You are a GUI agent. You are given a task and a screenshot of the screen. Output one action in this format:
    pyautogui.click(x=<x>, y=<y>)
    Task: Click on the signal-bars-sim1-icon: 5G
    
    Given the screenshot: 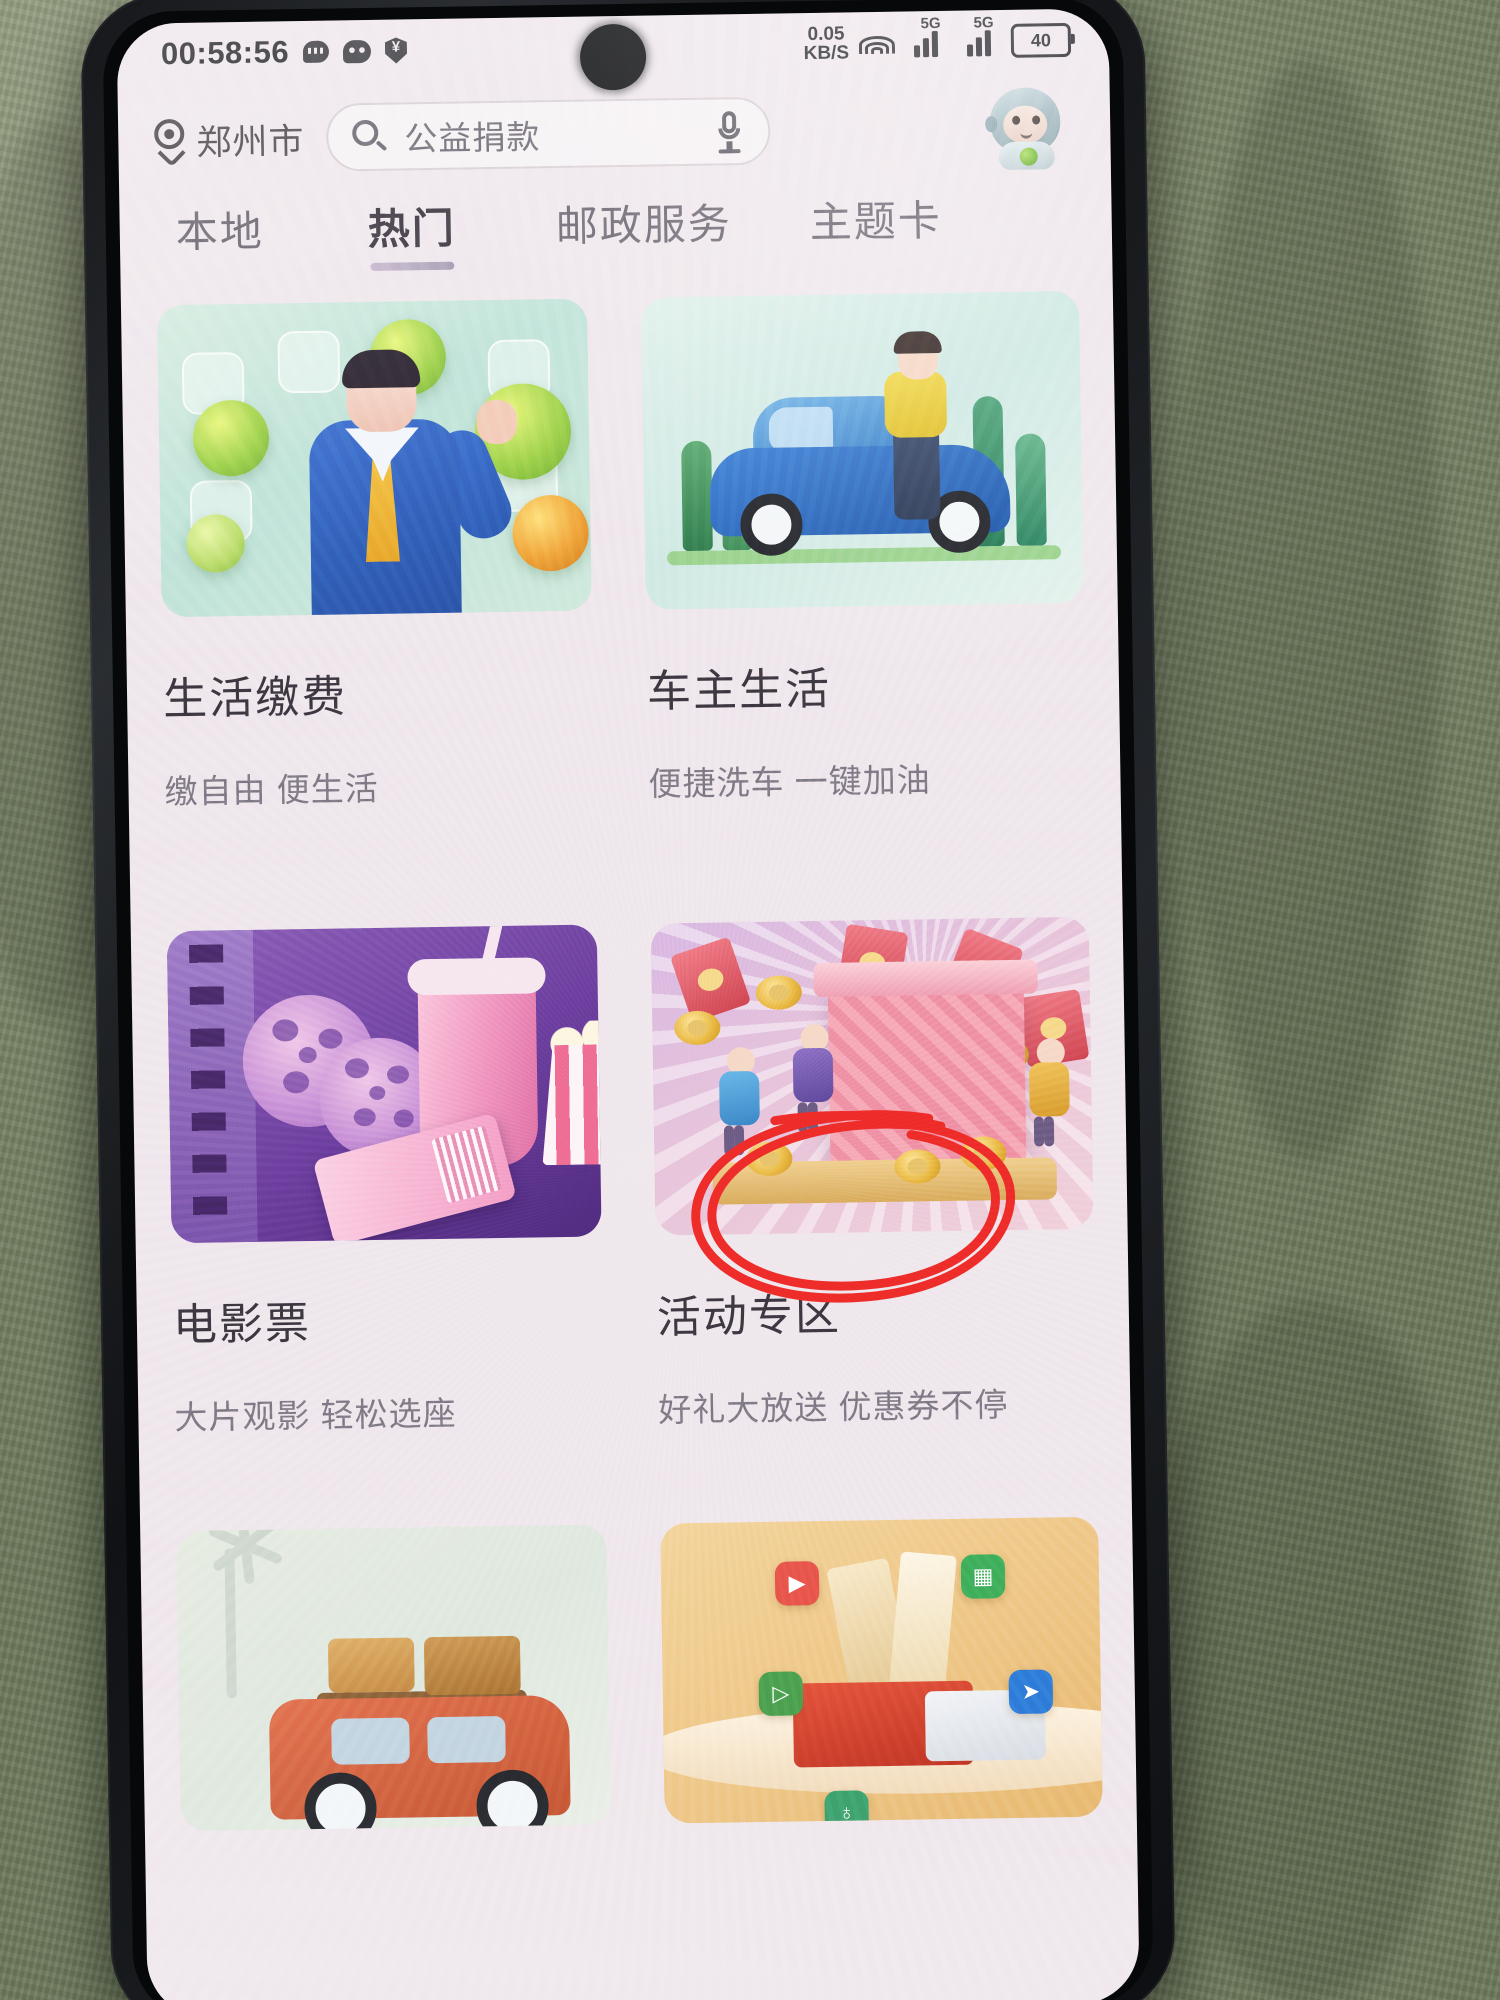 What is the action you would take?
    pyautogui.click(x=926, y=36)
    